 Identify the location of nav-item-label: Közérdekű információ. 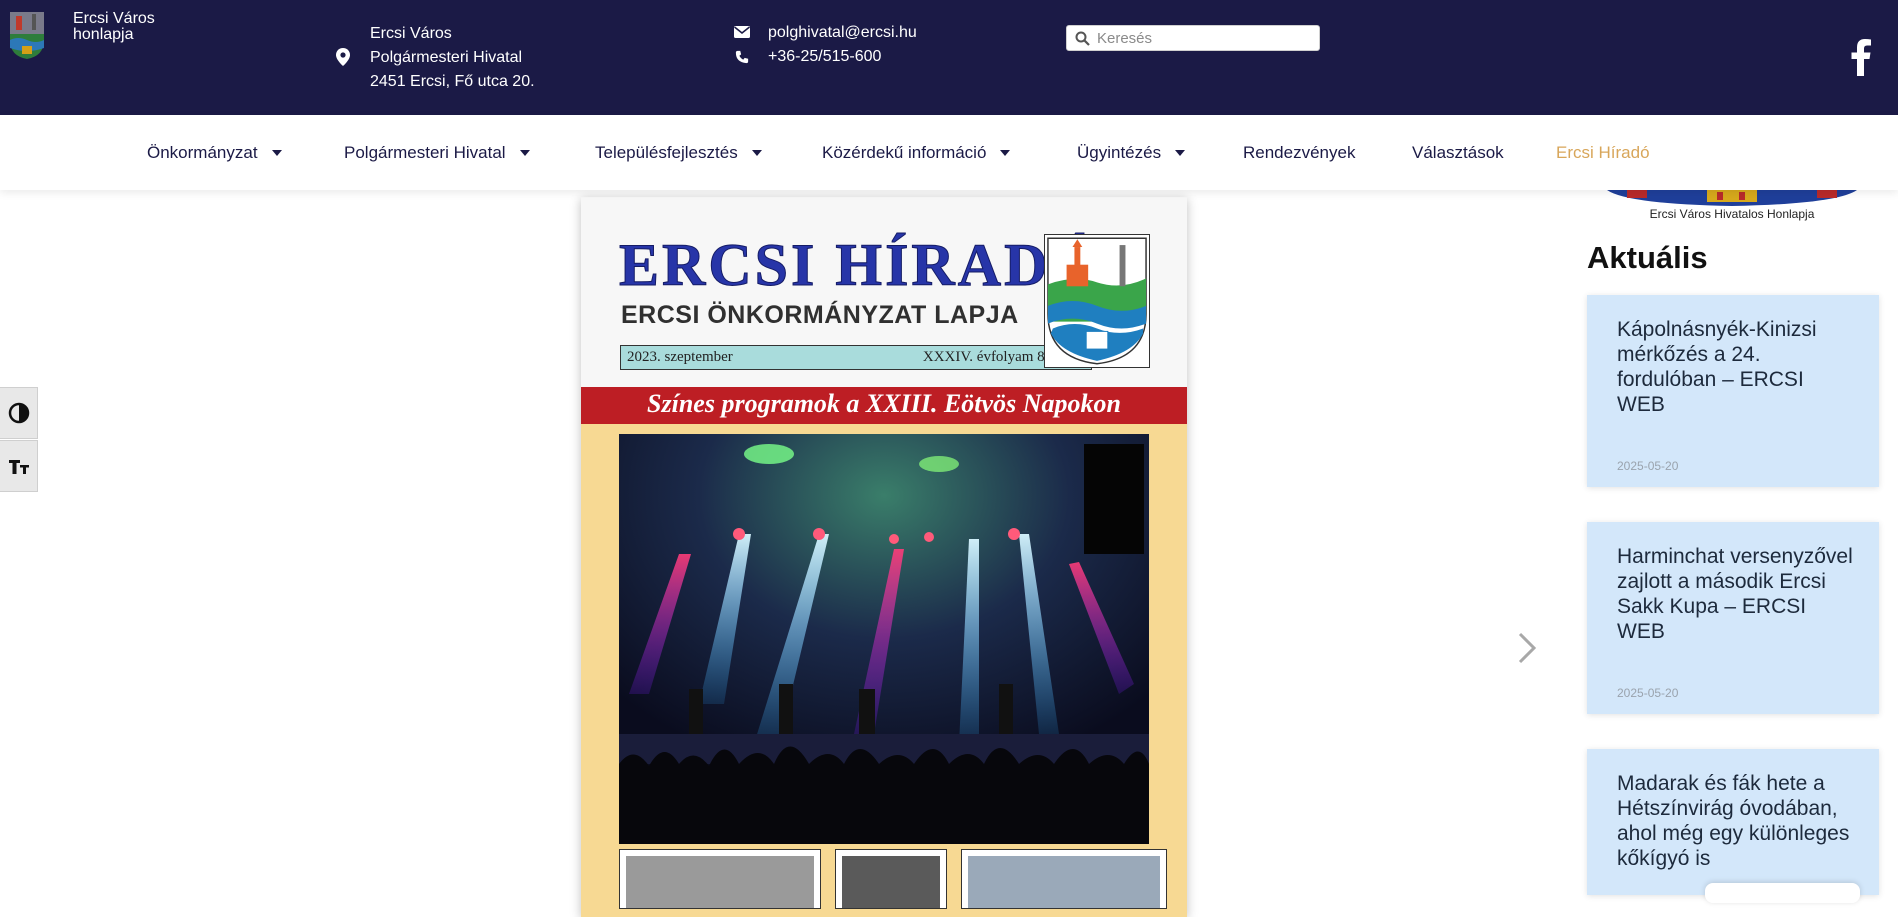
(904, 152).